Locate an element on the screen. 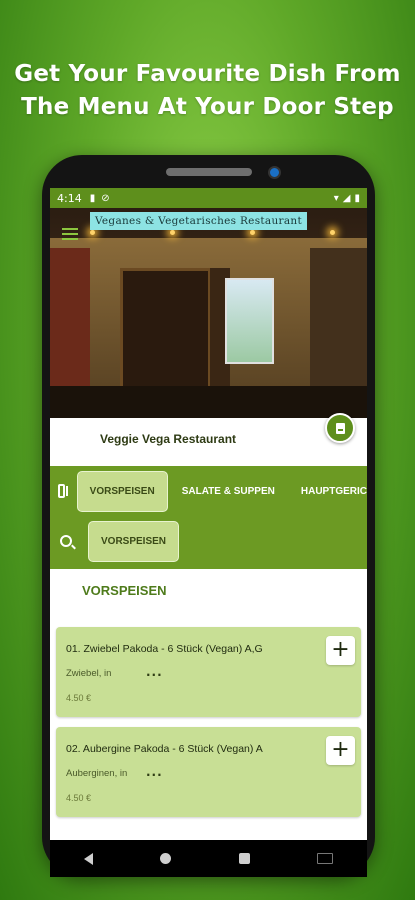 The image size is (415, 900). restaurant-name-bar: Veggie Vega Restaurant is located at coordinates (208, 439).